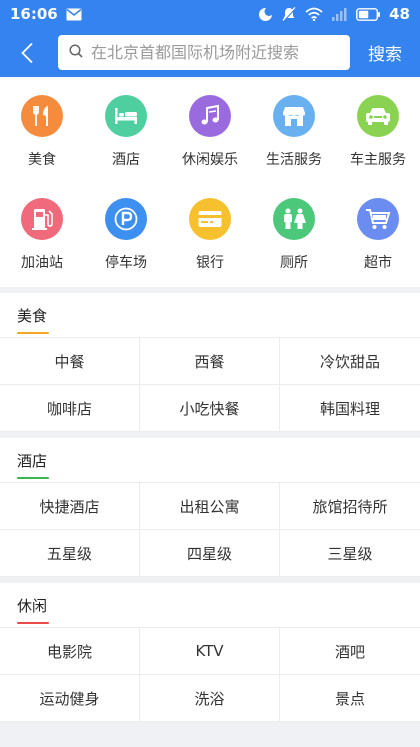 The width and height of the screenshot is (420, 747). Describe the element at coordinates (70, 651) in the screenshot. I see `subcategory-item: 电影院` at that location.